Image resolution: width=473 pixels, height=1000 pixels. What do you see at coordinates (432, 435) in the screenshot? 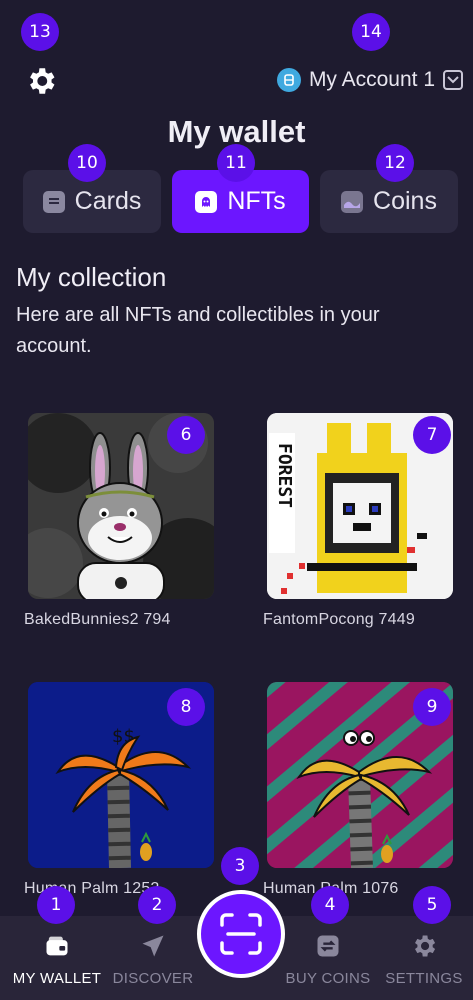
I see `annotation-badge: 7` at bounding box center [432, 435].